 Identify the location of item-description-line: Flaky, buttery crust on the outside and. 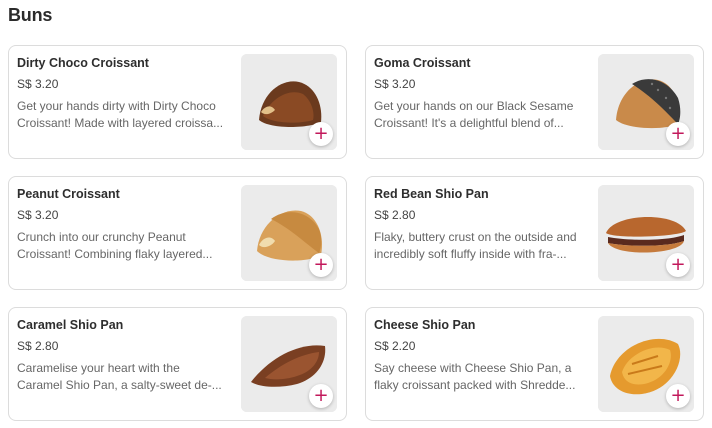
(475, 237).